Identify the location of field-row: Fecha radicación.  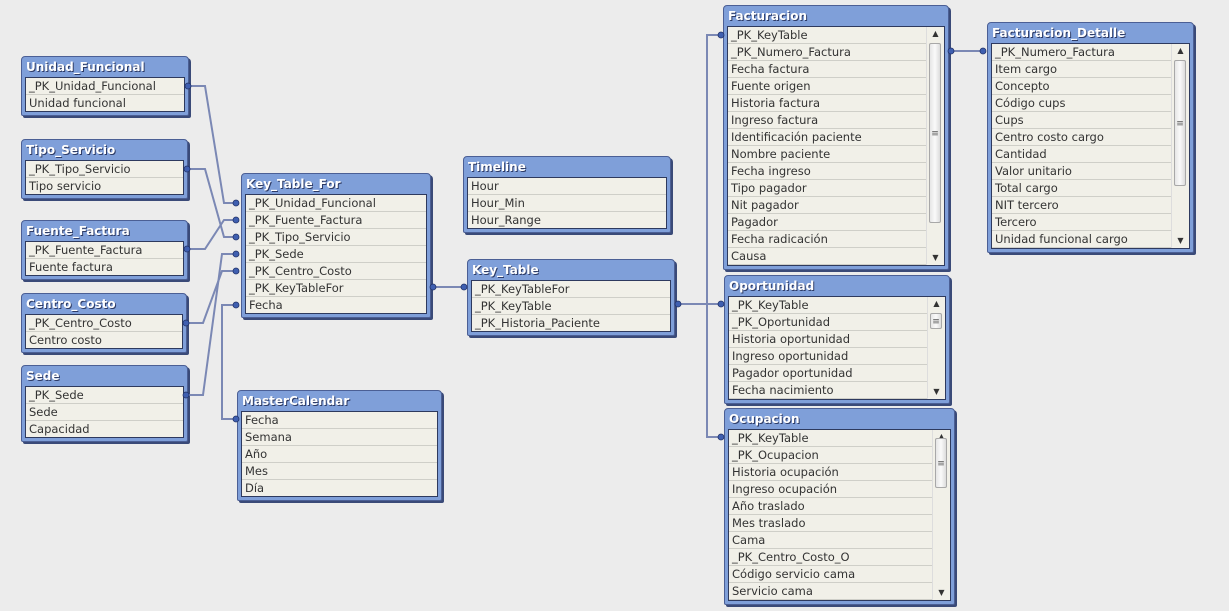
(827, 239).